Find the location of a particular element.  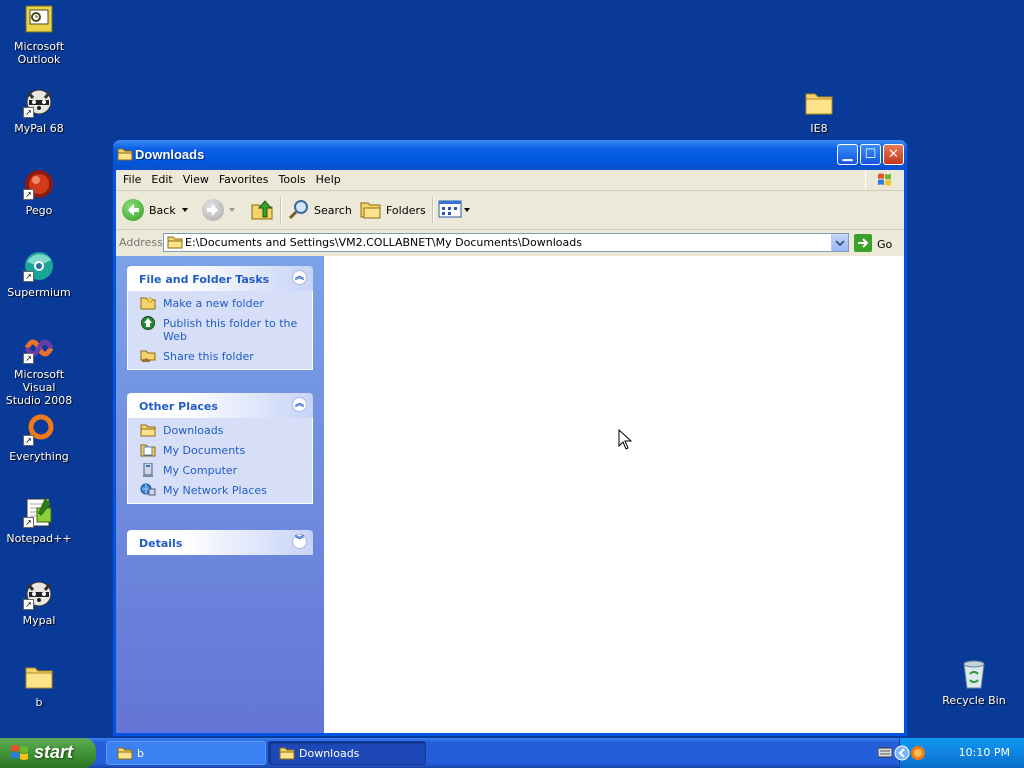

place-label: Downloads is located at coordinates (193, 430).